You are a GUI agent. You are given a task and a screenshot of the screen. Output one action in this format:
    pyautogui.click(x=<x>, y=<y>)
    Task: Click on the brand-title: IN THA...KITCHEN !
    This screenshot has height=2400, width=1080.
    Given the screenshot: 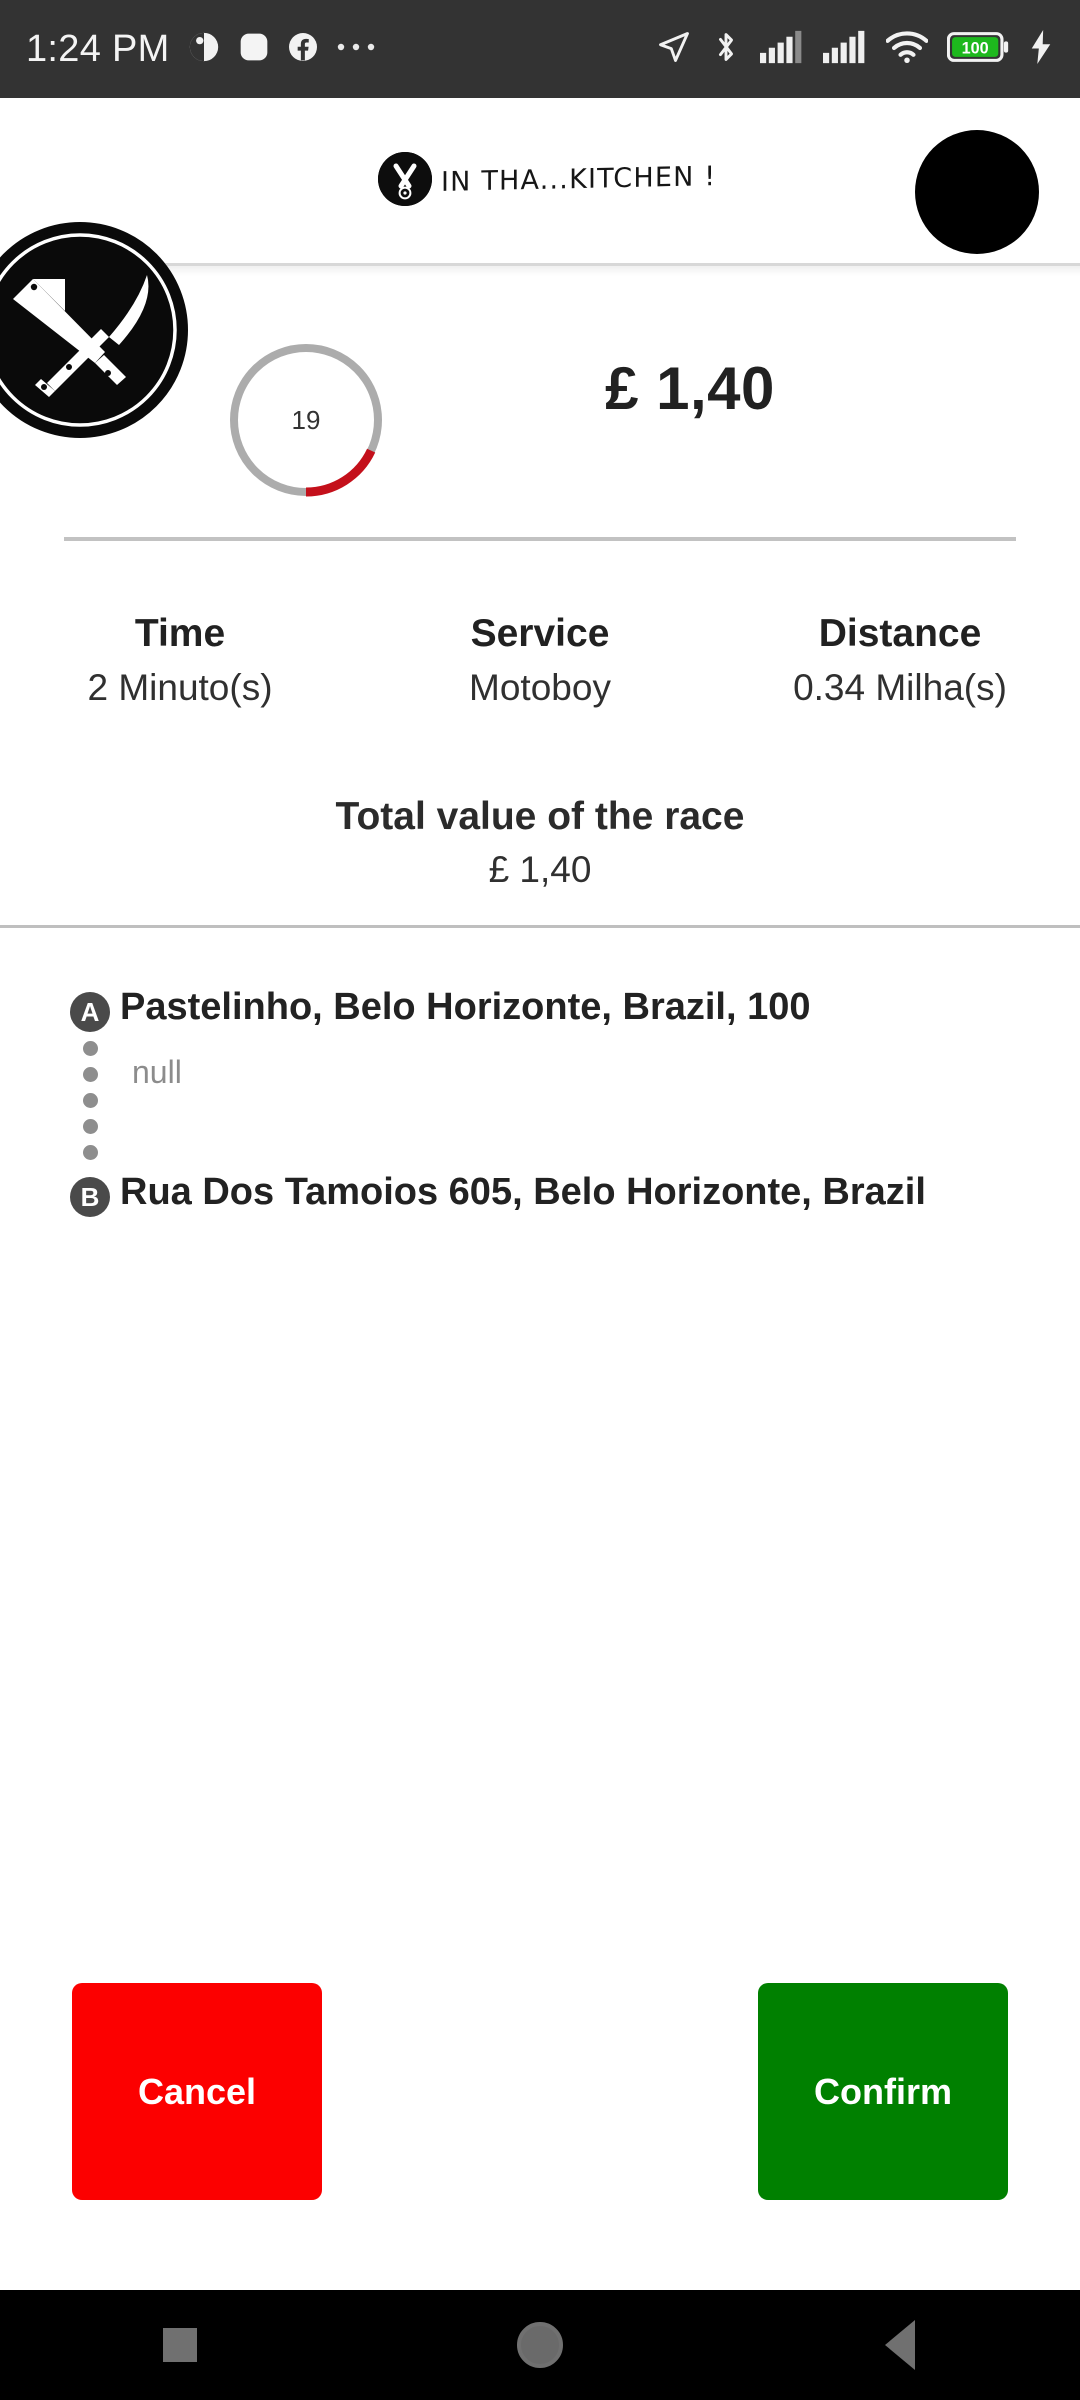 What is the action you would take?
    pyautogui.click(x=547, y=179)
    